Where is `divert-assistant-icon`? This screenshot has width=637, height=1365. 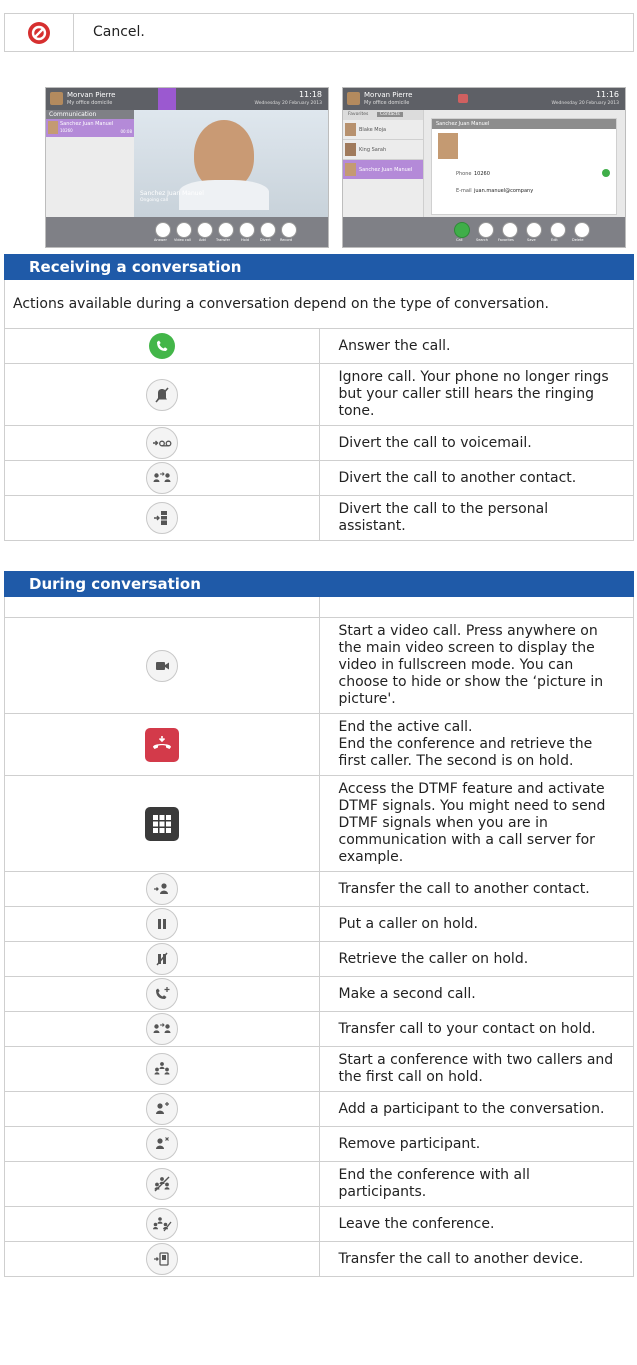 divert-assistant-icon is located at coordinates (161, 518).